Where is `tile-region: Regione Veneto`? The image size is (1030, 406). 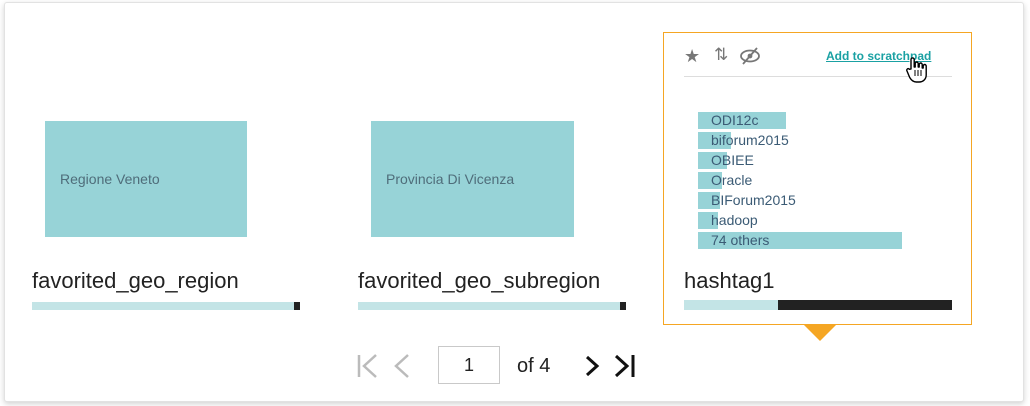
tile-region: Regione Veneto is located at coordinates (146, 179).